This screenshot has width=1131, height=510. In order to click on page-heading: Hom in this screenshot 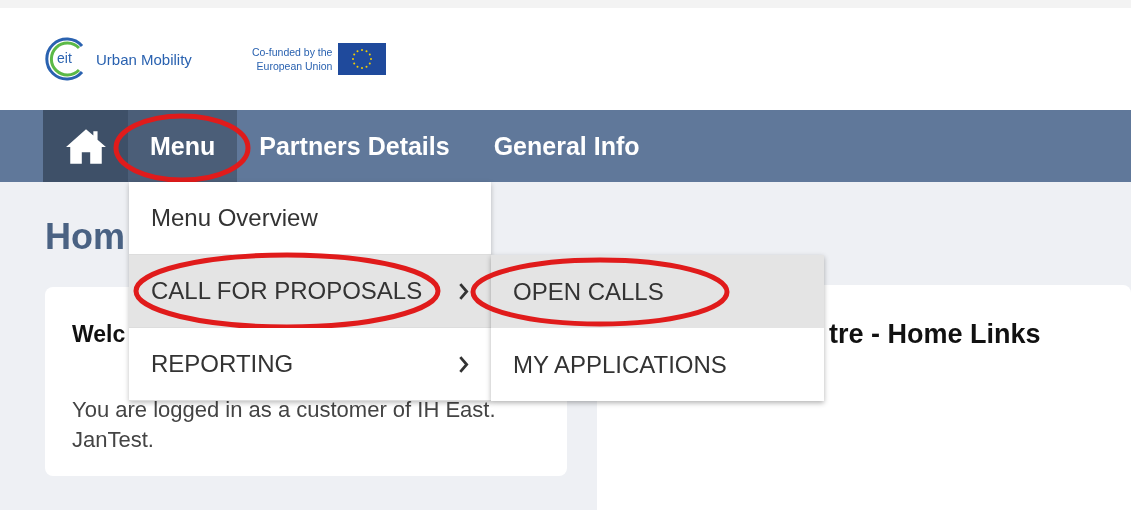, I will do `click(85, 237)`.